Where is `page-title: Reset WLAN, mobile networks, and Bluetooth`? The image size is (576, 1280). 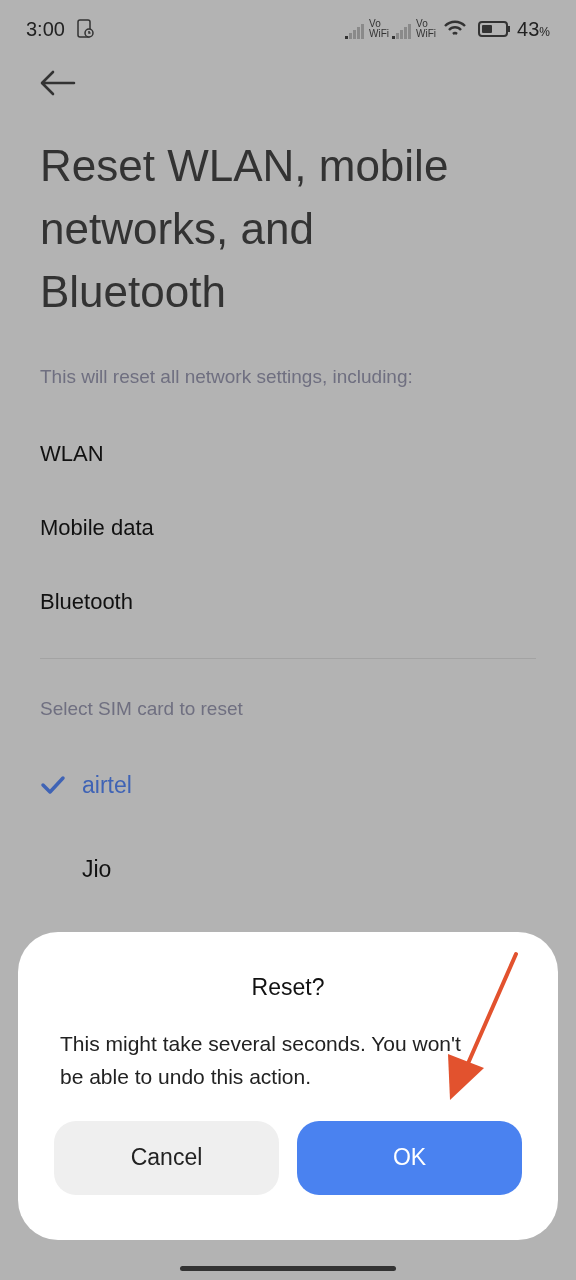
page-title: Reset WLAN, mobile networks, and Bluetooth is located at coordinates (245, 229).